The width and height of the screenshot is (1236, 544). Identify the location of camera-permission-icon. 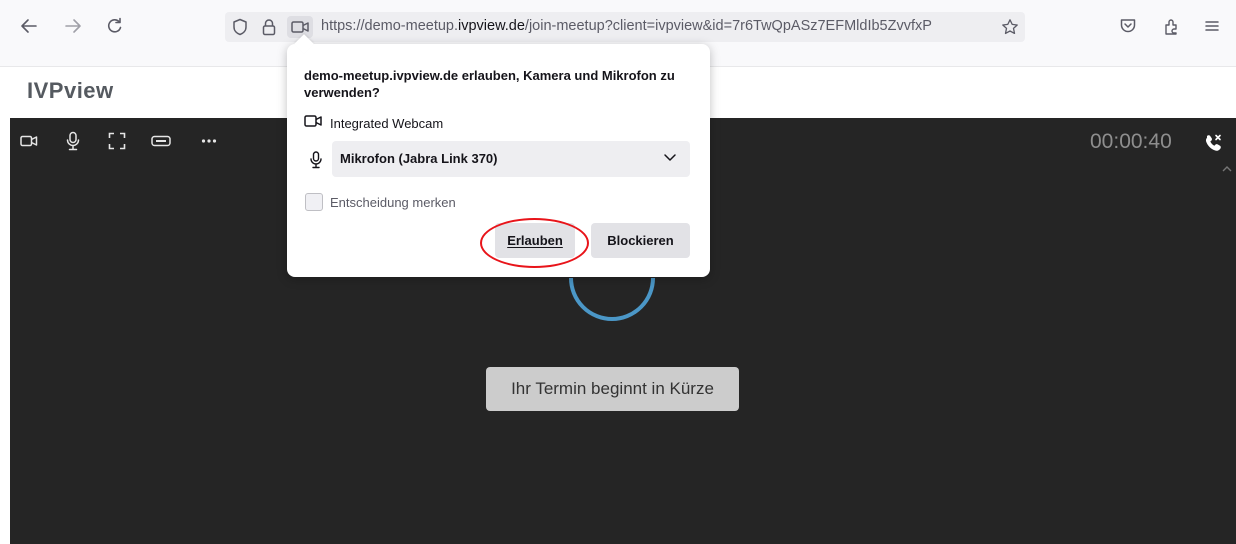
(300, 27).